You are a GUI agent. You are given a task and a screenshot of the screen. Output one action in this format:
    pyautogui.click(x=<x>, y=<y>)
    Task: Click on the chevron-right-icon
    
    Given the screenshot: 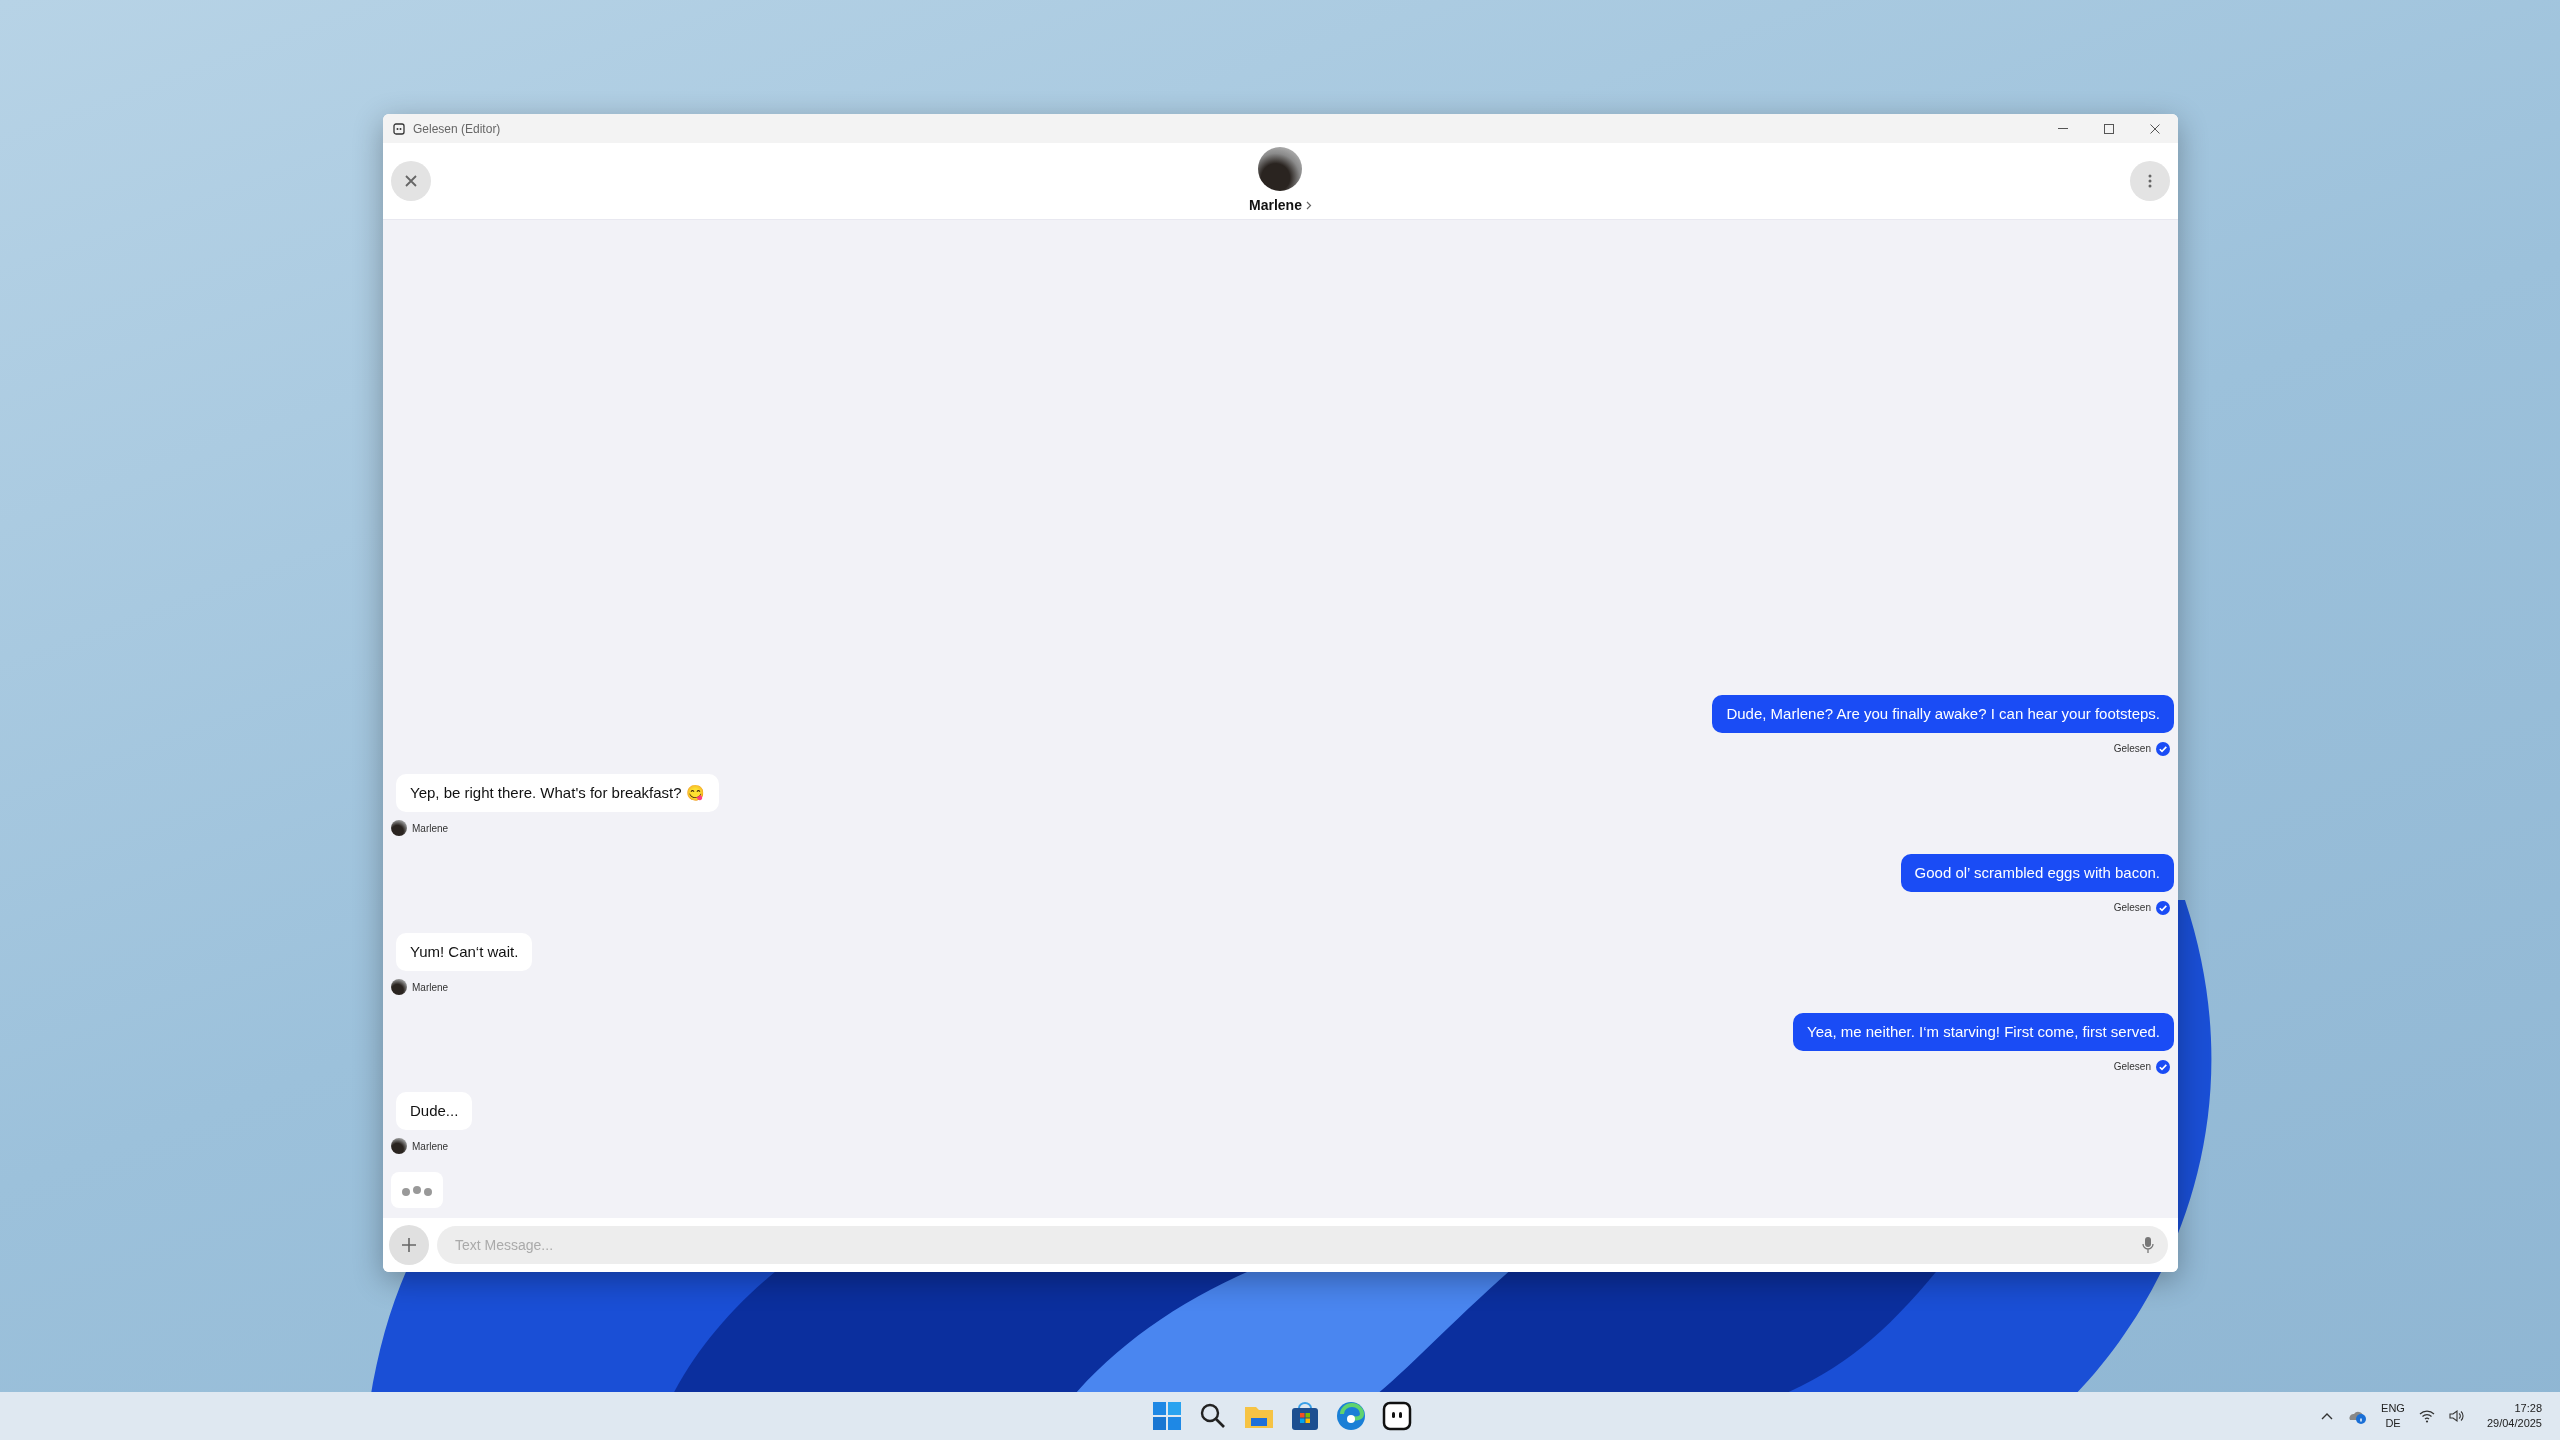 What is the action you would take?
    pyautogui.click(x=1308, y=205)
    